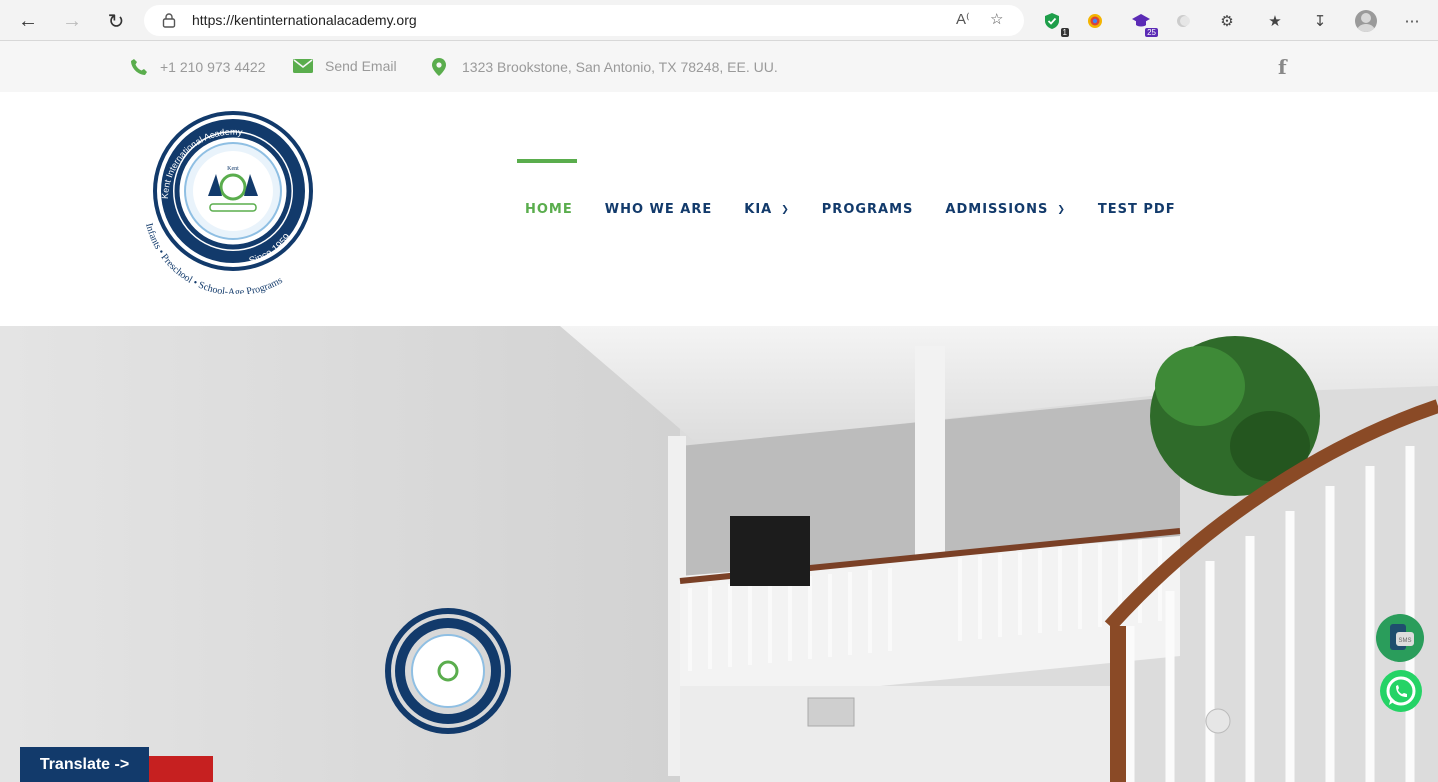 The width and height of the screenshot is (1438, 782). What do you see at coordinates (1366, 21) in the screenshot?
I see `profile-avatar` at bounding box center [1366, 21].